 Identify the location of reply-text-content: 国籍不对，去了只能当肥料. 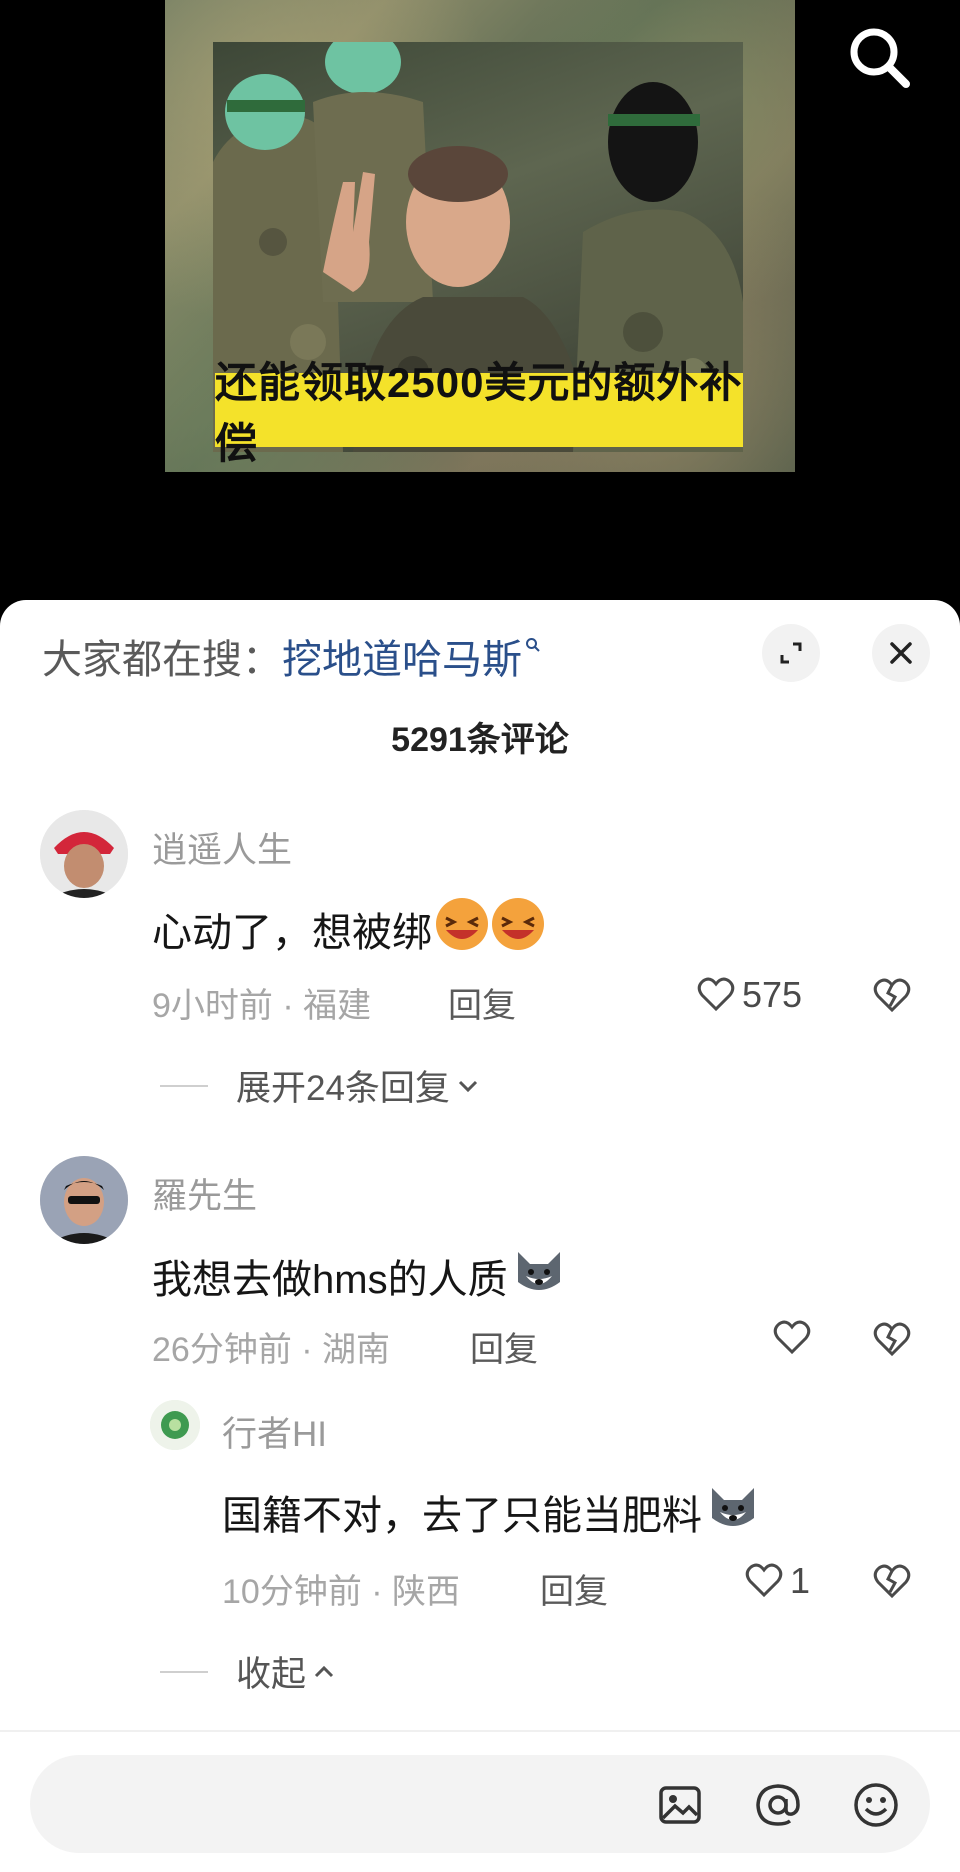
(462, 1516).